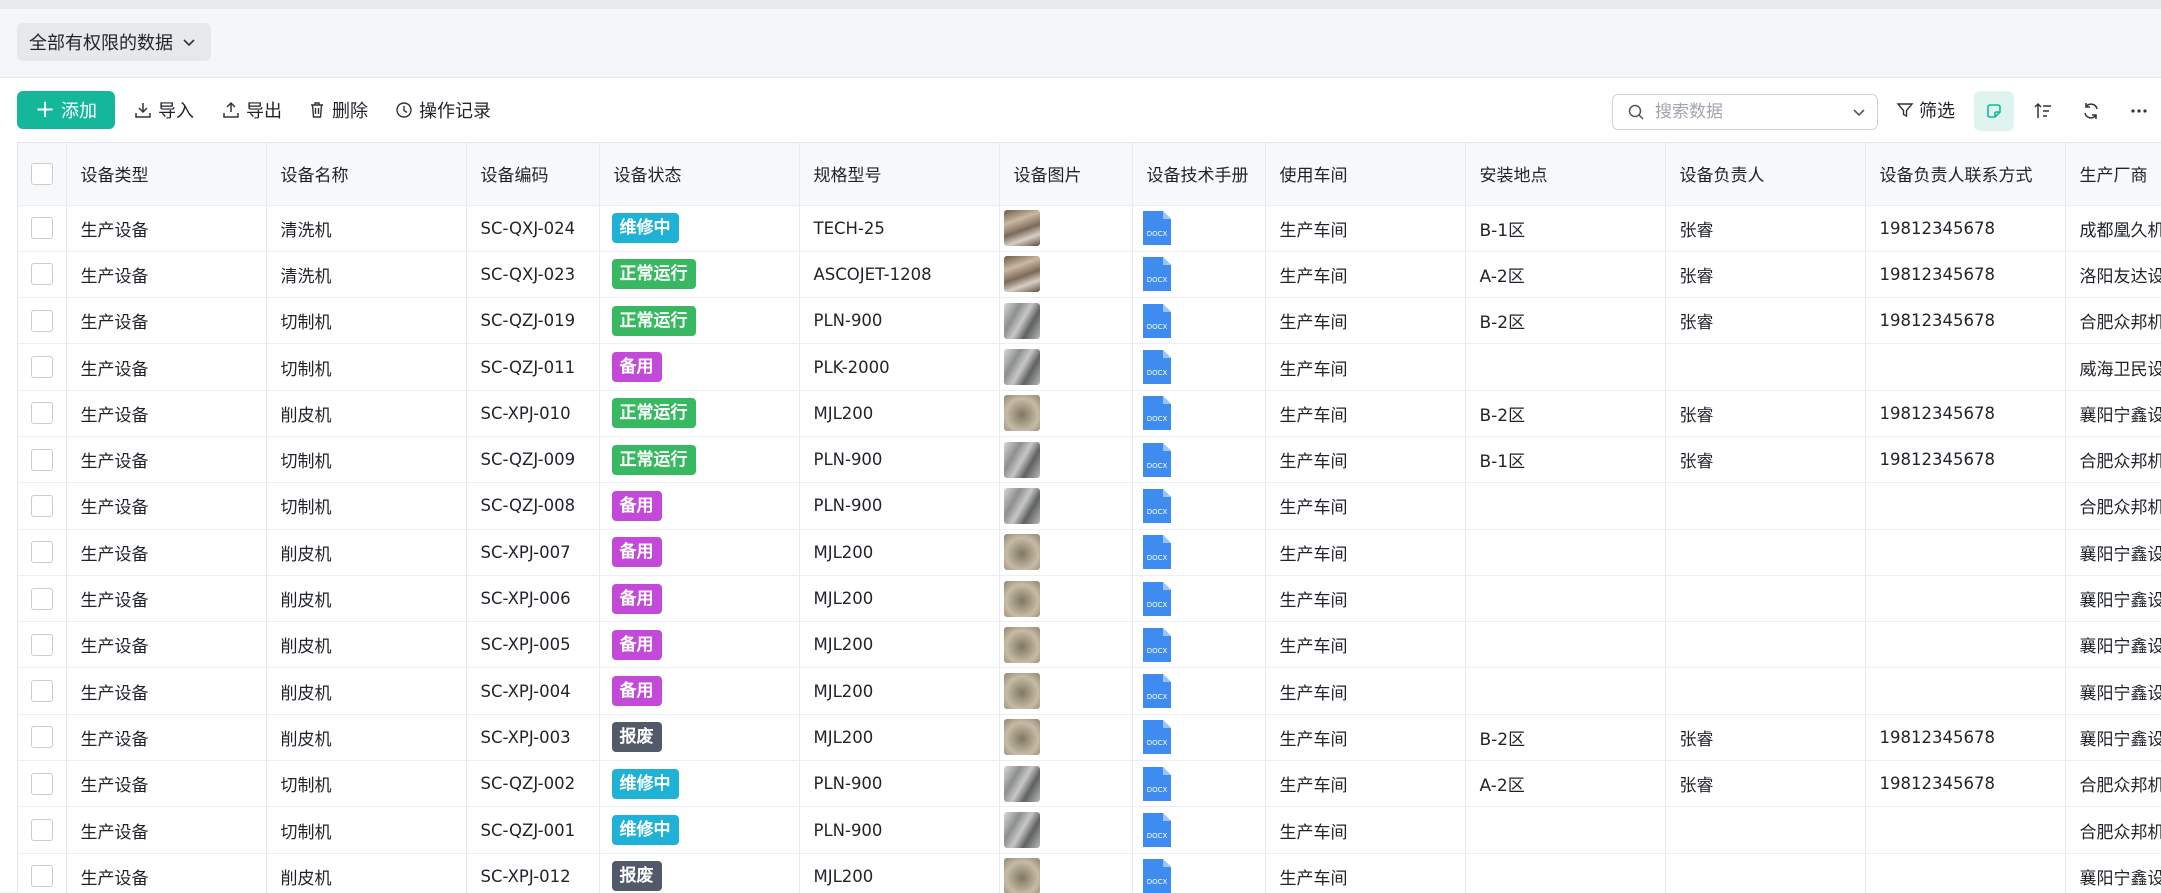 Image resolution: width=2161 pixels, height=893 pixels. I want to click on cell-name: 削皮机, so click(366, 738).